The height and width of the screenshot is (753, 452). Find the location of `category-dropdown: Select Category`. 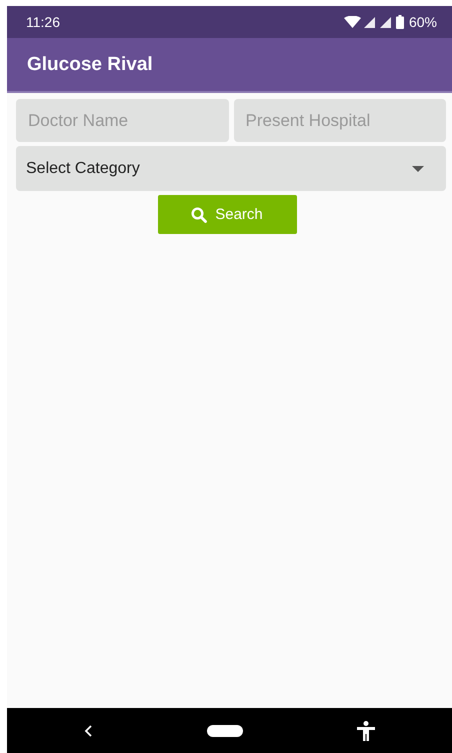

category-dropdown: Select Category is located at coordinates (231, 168).